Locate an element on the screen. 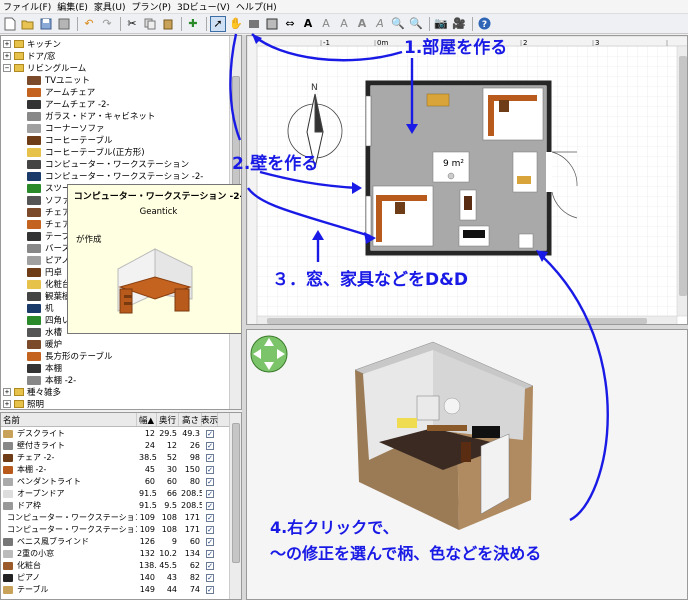  table-row: ピアノ 140 43 82 ✓ is located at coordinates (116, 577).